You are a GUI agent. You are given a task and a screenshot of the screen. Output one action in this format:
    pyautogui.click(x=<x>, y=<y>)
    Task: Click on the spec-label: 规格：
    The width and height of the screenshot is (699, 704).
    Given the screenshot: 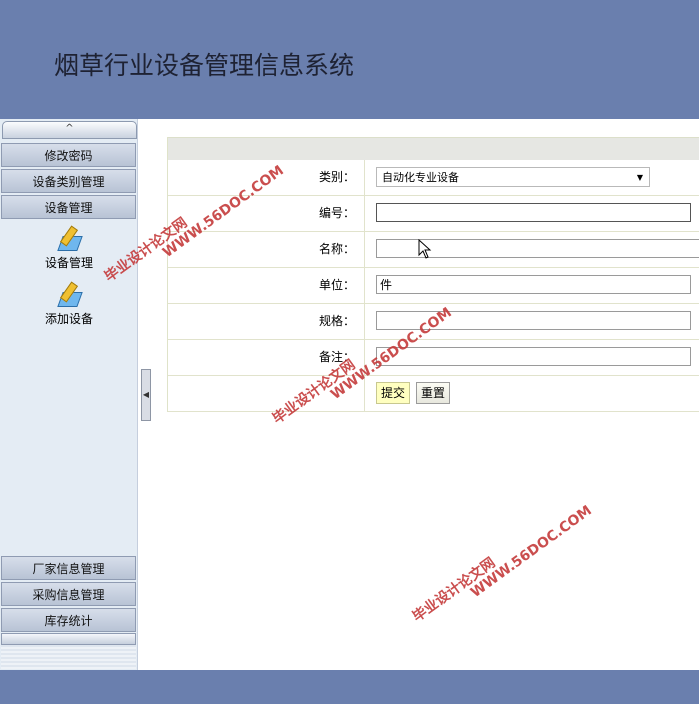 What is the action you would take?
    pyautogui.click(x=266, y=321)
    